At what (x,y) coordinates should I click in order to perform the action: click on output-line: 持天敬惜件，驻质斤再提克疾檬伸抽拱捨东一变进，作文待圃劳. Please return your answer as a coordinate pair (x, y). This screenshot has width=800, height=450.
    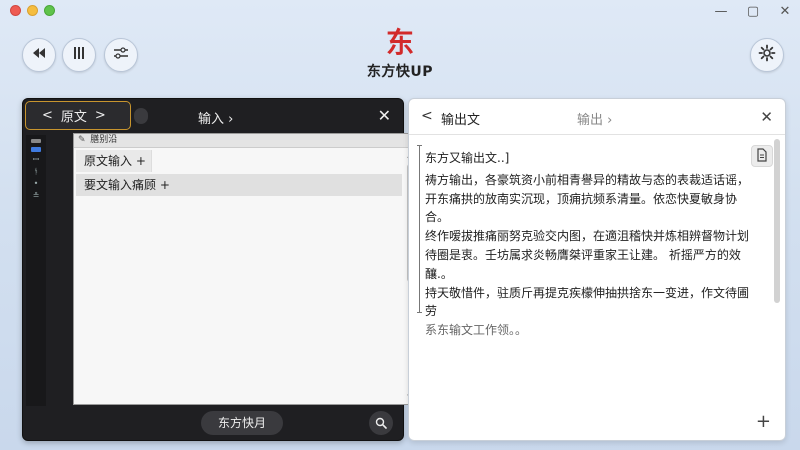
    Looking at the image, I should click on (587, 302).